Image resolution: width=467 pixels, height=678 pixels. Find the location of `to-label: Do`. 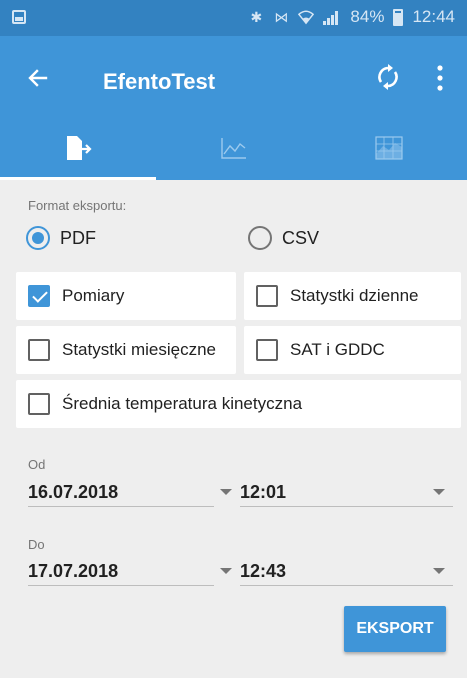

to-label: Do is located at coordinates (36, 544).